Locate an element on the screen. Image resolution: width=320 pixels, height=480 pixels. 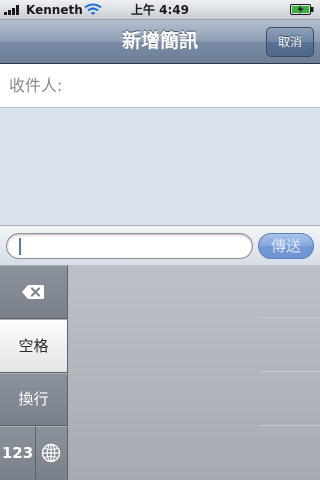
status-time: 上午 4:49 is located at coordinates (160, 10).